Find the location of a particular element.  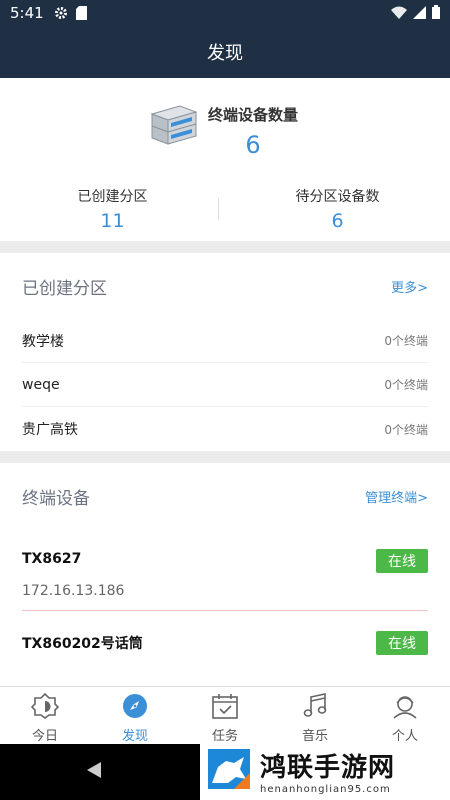

created-zones-value: 11 is located at coordinates (112, 221).